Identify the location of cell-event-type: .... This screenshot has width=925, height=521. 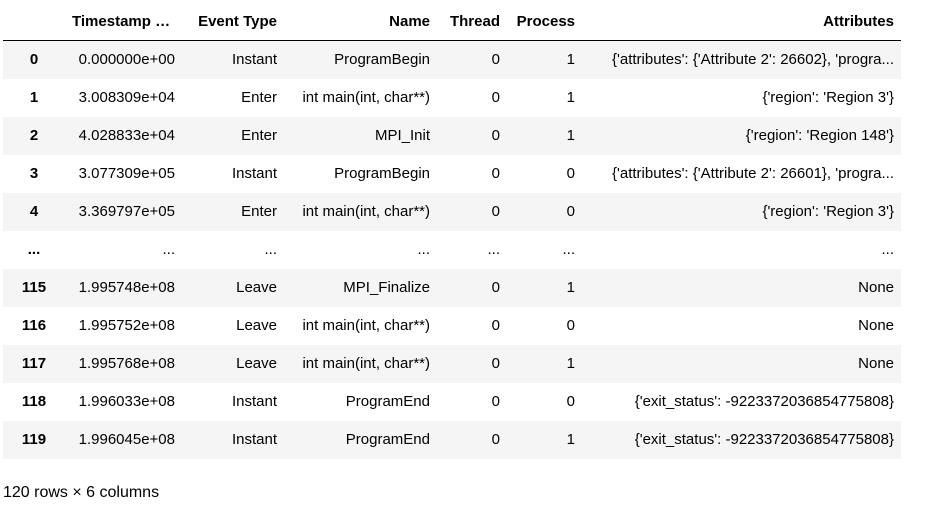
(270, 249).